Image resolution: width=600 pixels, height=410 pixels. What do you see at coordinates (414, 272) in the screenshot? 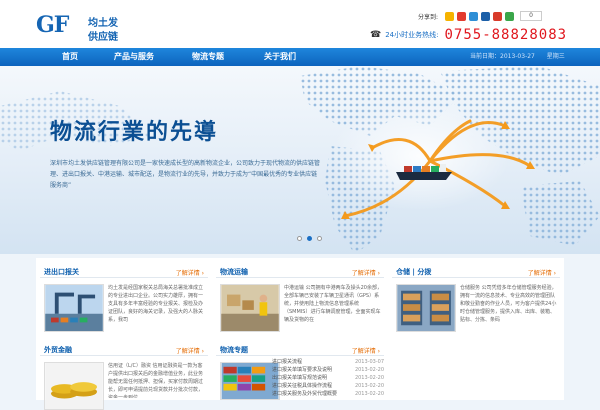
I see `card-title: 仓储 | 分拨` at bounding box center [414, 272].